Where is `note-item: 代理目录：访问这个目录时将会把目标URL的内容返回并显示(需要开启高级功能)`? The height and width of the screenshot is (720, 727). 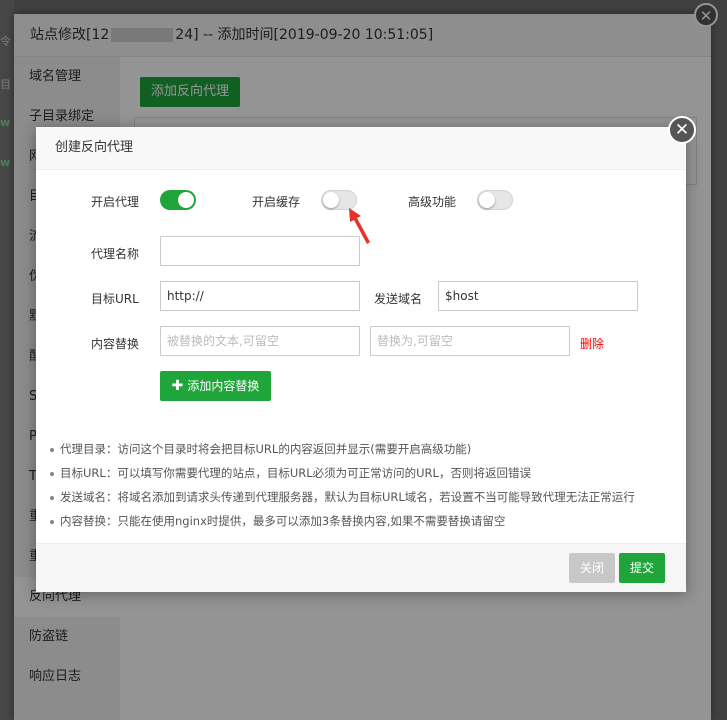
note-item: 代理目录：访问这个目录时将会把目标URL的内容返回并显示(需要开启高级功能) is located at coordinates (342, 449).